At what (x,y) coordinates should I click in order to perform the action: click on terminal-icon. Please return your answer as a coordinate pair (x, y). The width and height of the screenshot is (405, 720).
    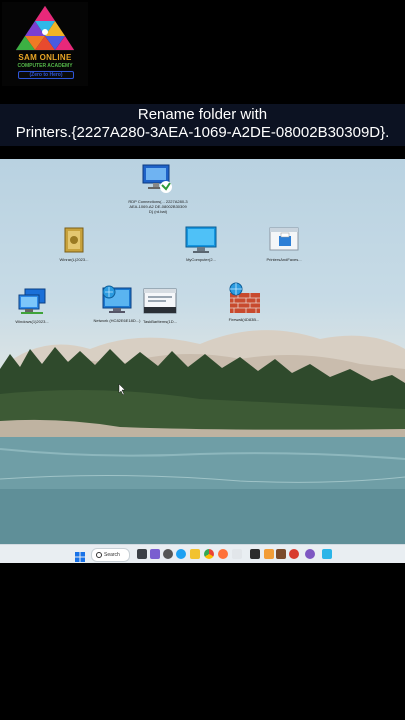
    Looking at the image, I should click on (255, 554).